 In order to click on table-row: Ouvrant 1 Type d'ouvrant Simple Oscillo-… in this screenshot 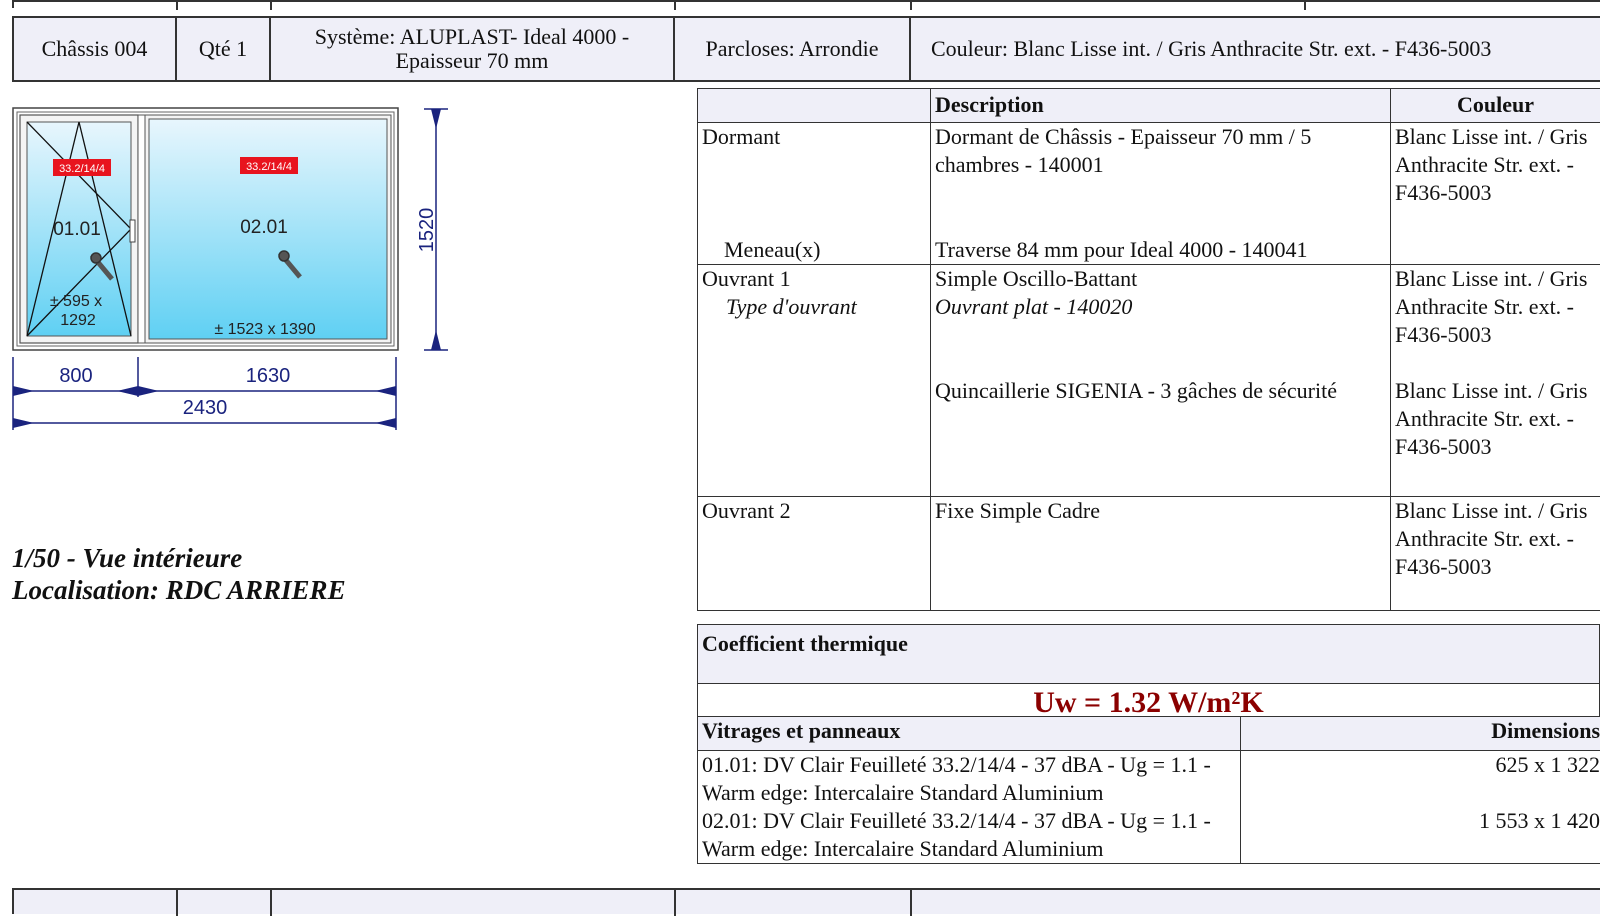, I will do `click(1149, 381)`.